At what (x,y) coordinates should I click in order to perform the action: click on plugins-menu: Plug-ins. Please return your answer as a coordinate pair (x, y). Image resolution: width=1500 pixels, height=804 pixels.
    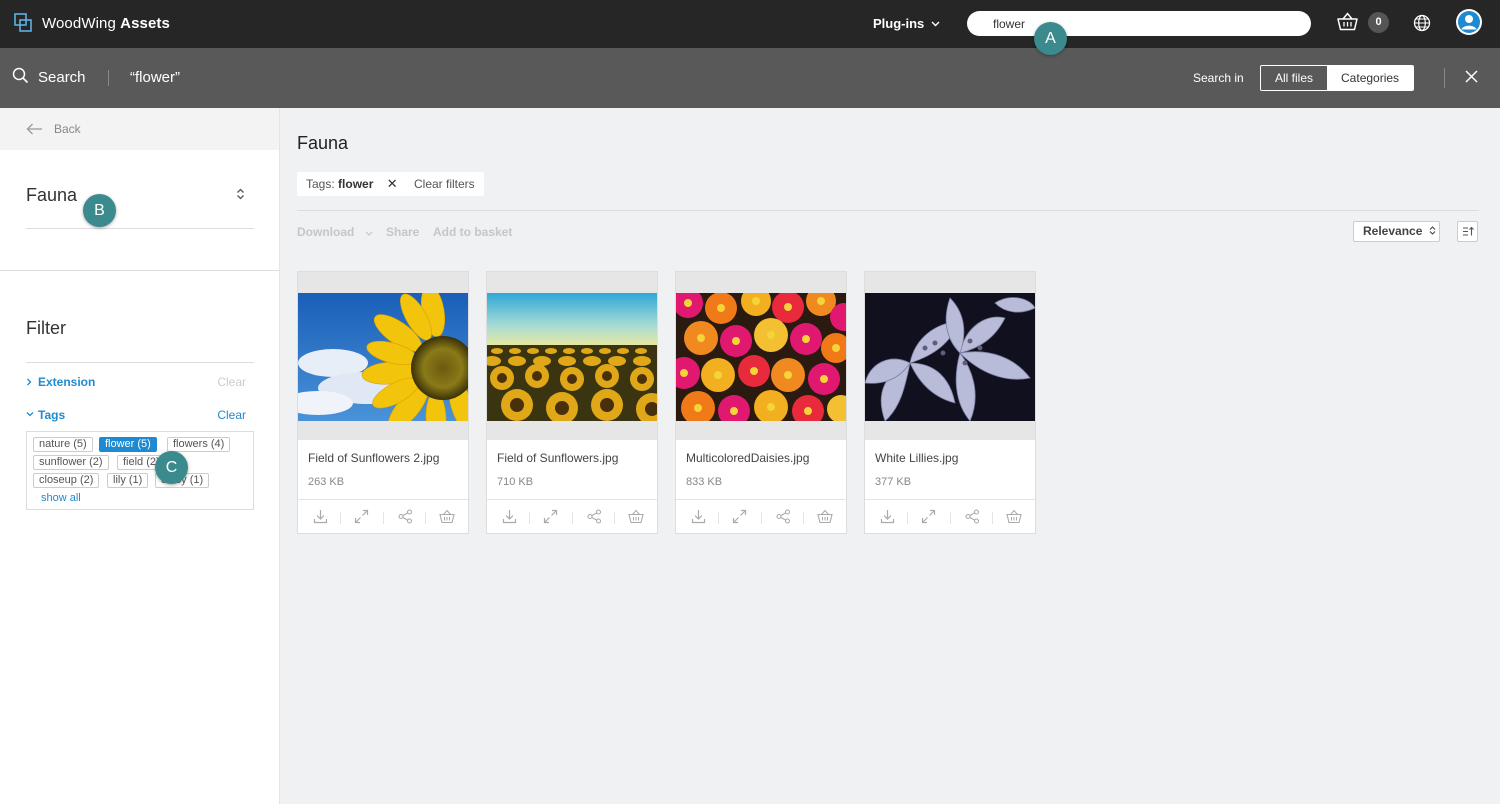
    Looking at the image, I should click on (906, 23).